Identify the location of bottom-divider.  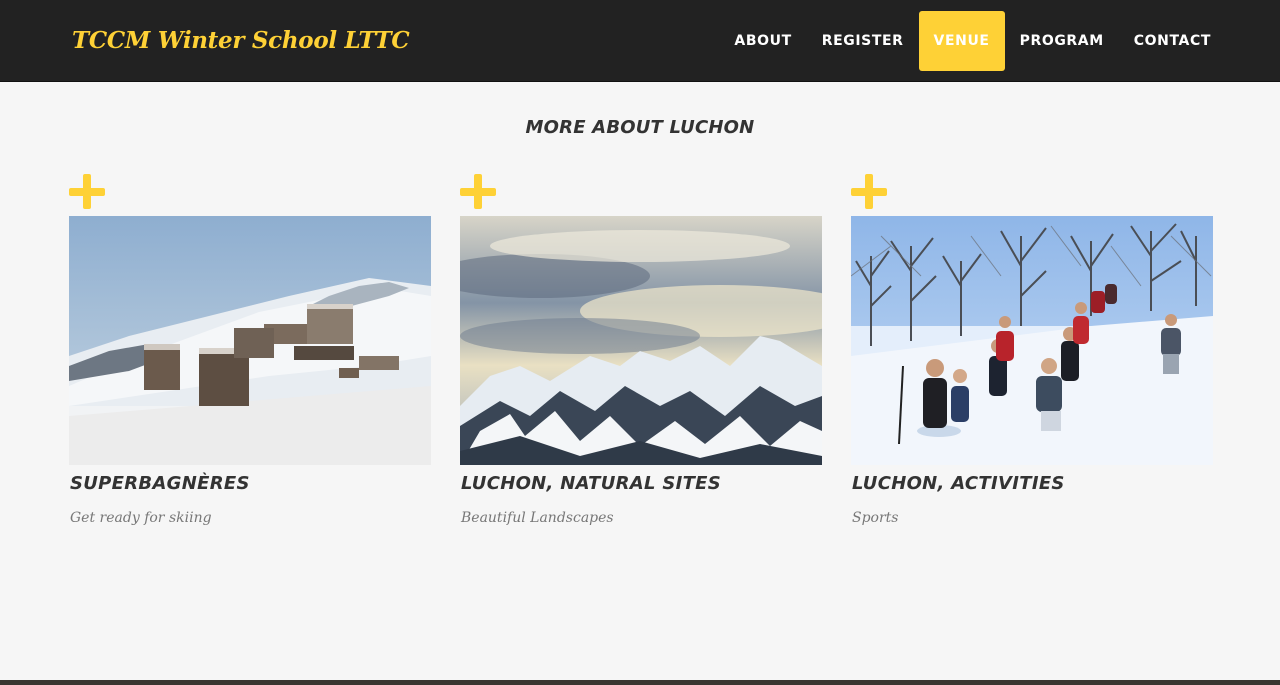
(640, 682).